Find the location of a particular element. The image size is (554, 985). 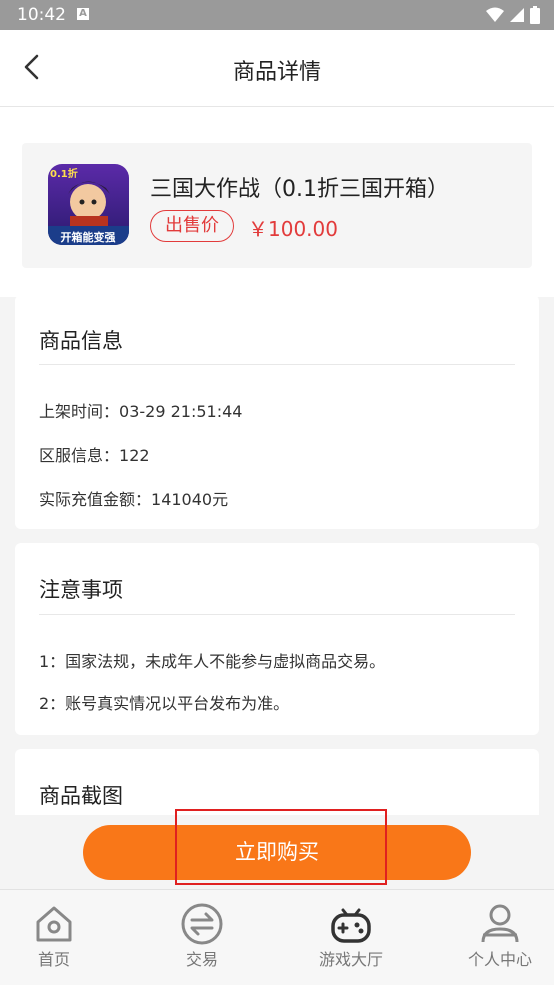

home-icon is located at coordinates (54, 924).